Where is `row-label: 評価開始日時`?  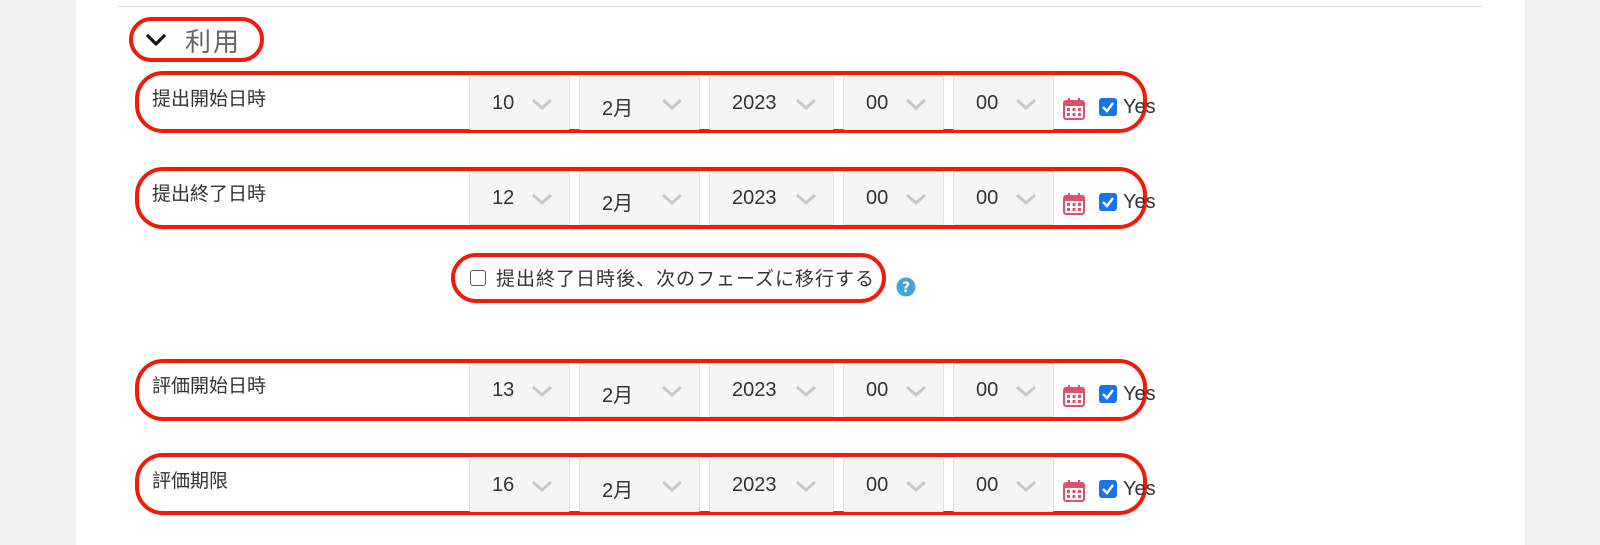 row-label: 評価開始日時 is located at coordinates (209, 386).